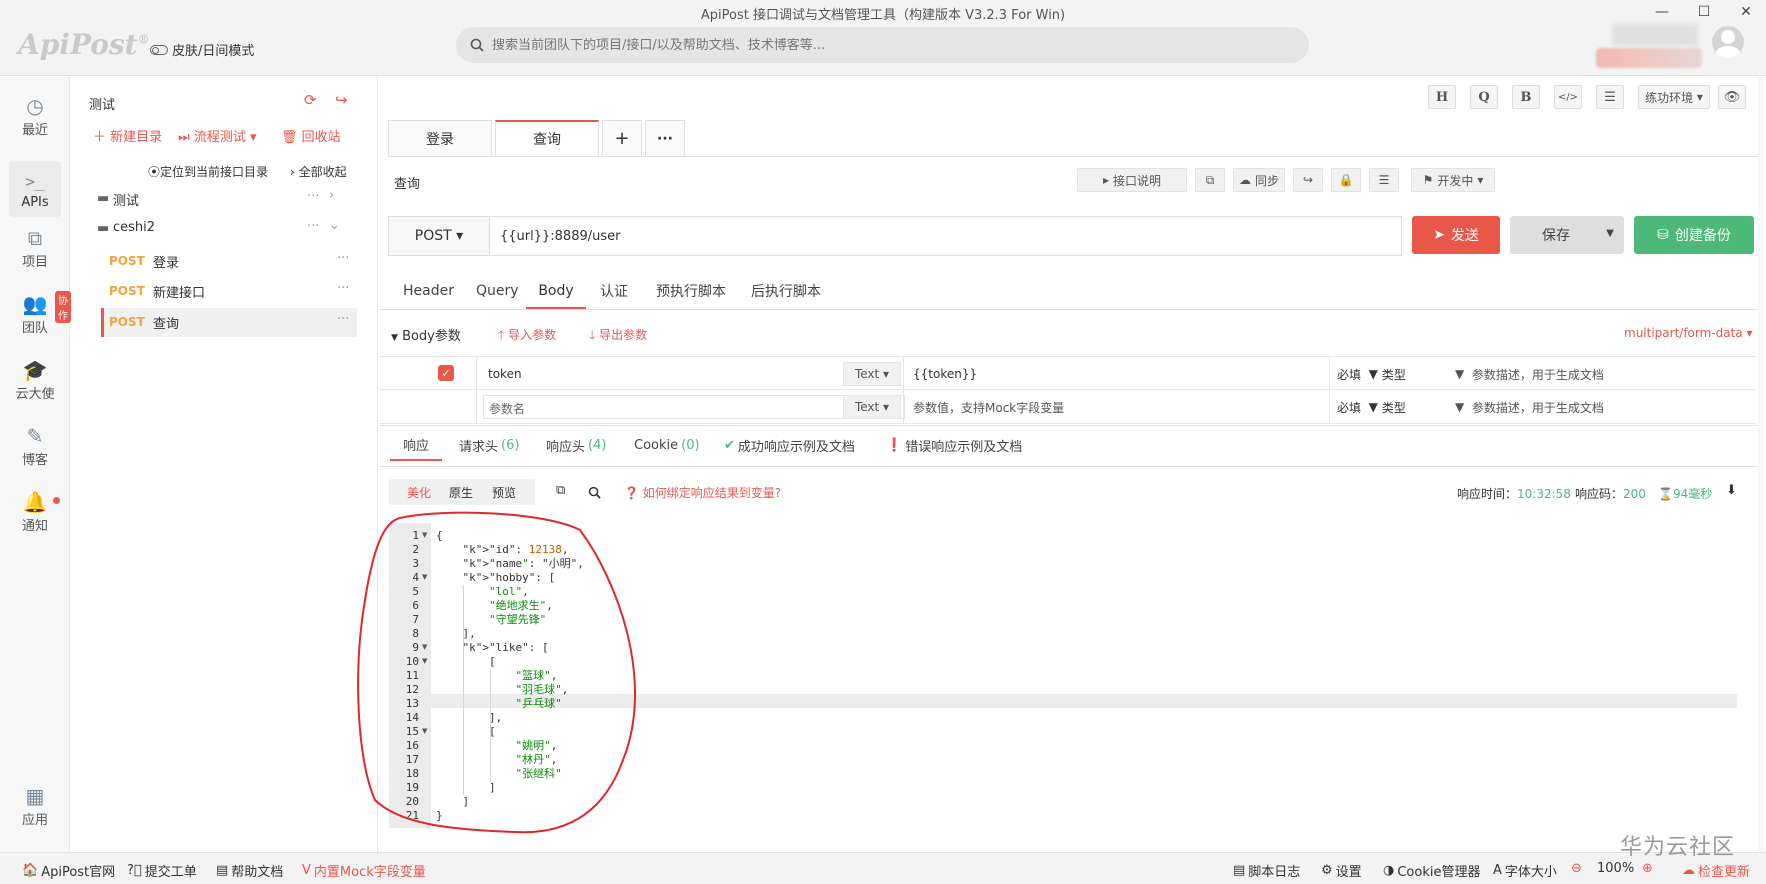 This screenshot has height=884, width=1766. I want to click on param-value: {{token}}, so click(945, 374).